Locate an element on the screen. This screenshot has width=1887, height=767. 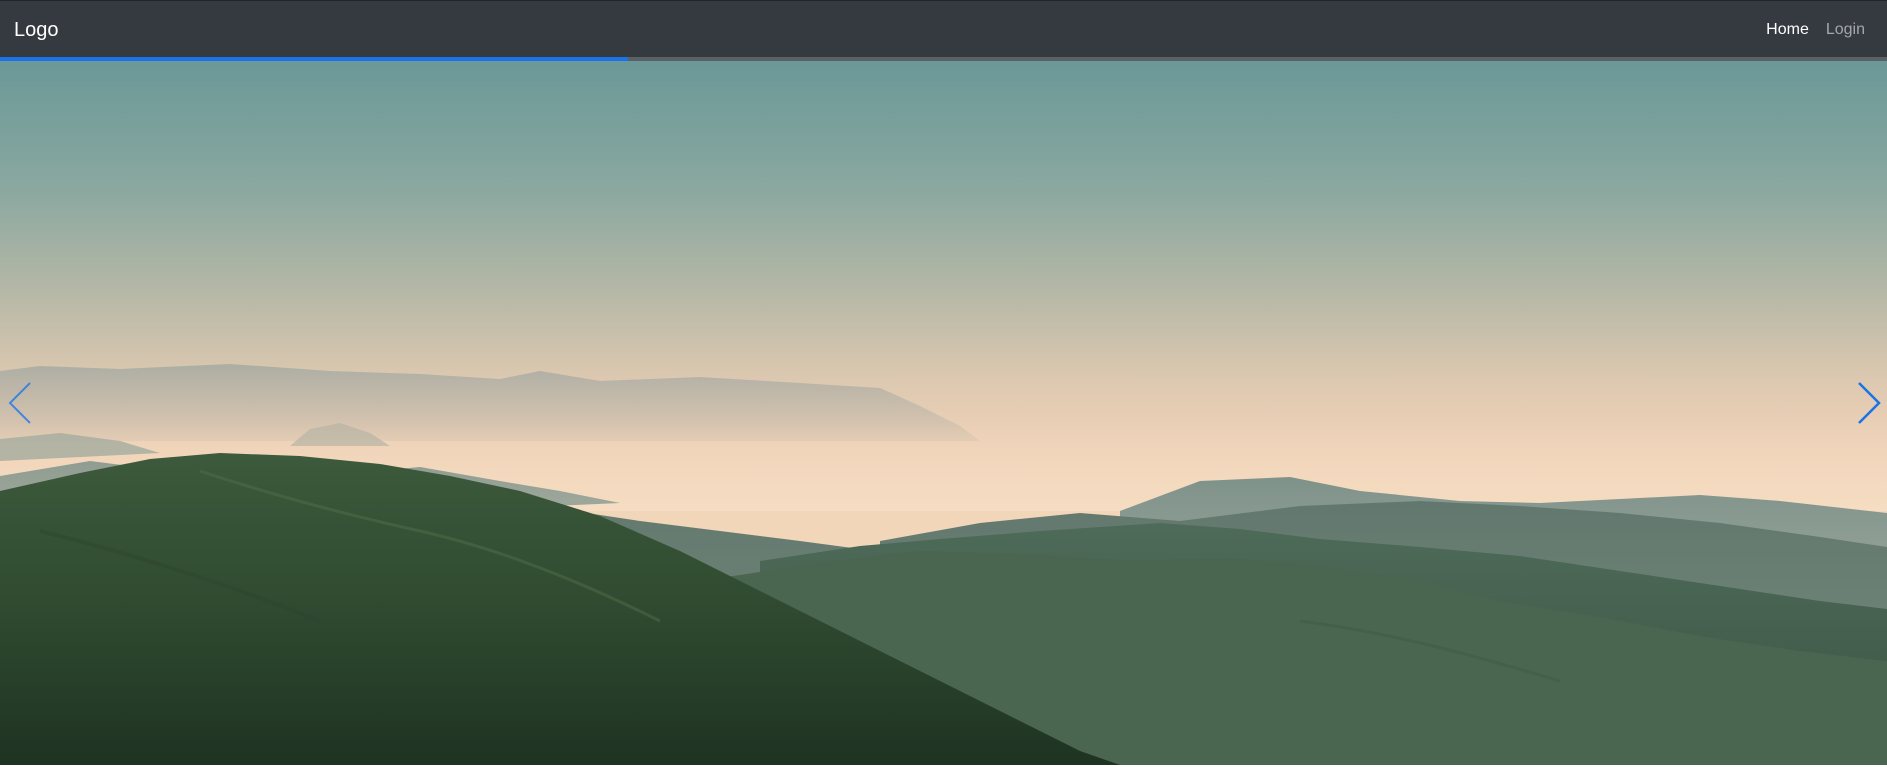
nav-link-home: Home is located at coordinates (1787, 30).